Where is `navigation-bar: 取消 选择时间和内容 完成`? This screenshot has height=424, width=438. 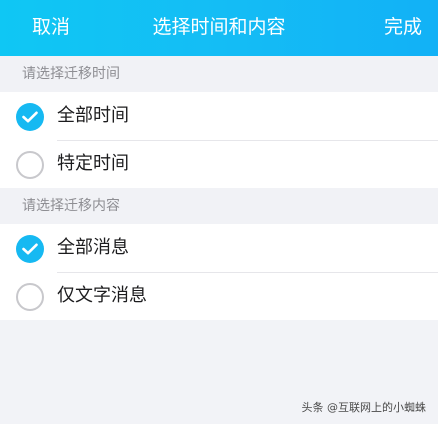 navigation-bar: 取消 选择时间和内容 完成 is located at coordinates (219, 28).